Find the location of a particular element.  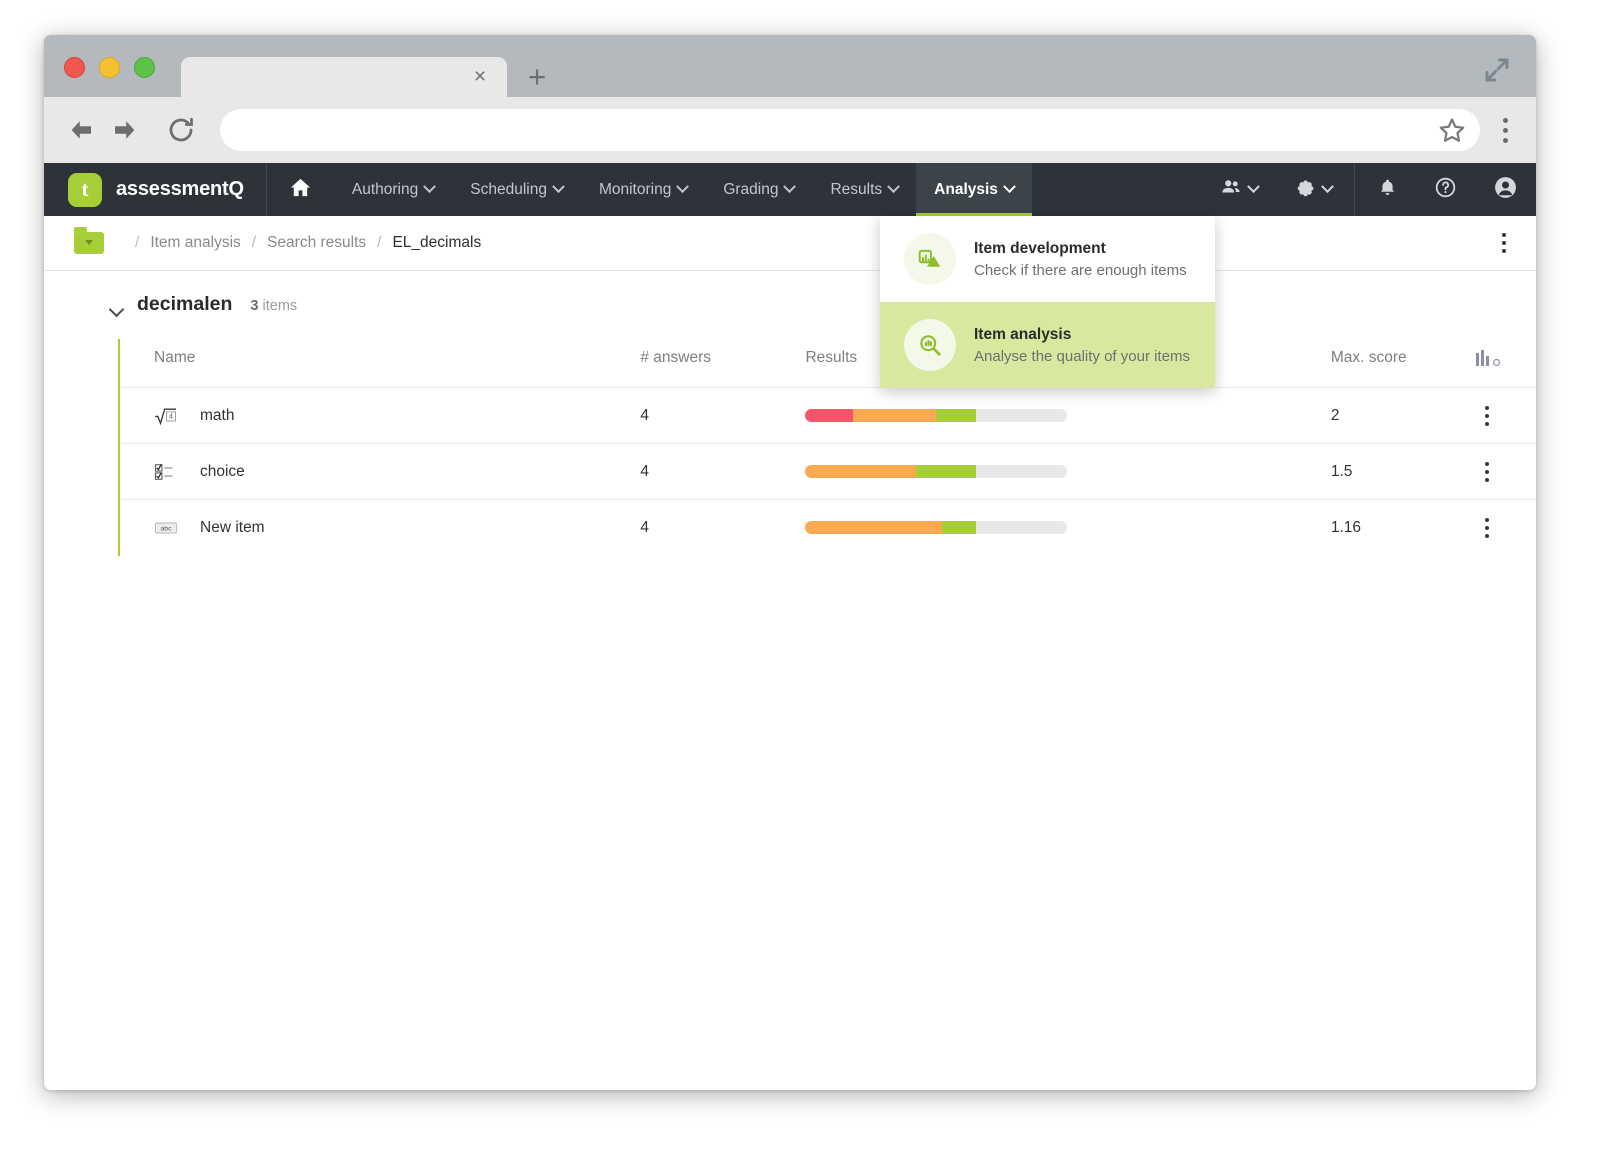

close-window-button is located at coordinates (74, 67).